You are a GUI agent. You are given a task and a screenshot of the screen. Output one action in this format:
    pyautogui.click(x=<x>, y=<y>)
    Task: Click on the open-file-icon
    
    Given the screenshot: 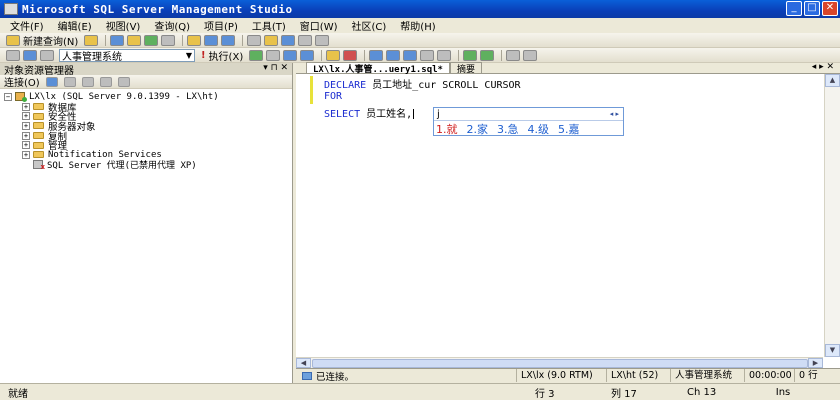 What is the action you would take?
    pyautogui.click(x=194, y=40)
    